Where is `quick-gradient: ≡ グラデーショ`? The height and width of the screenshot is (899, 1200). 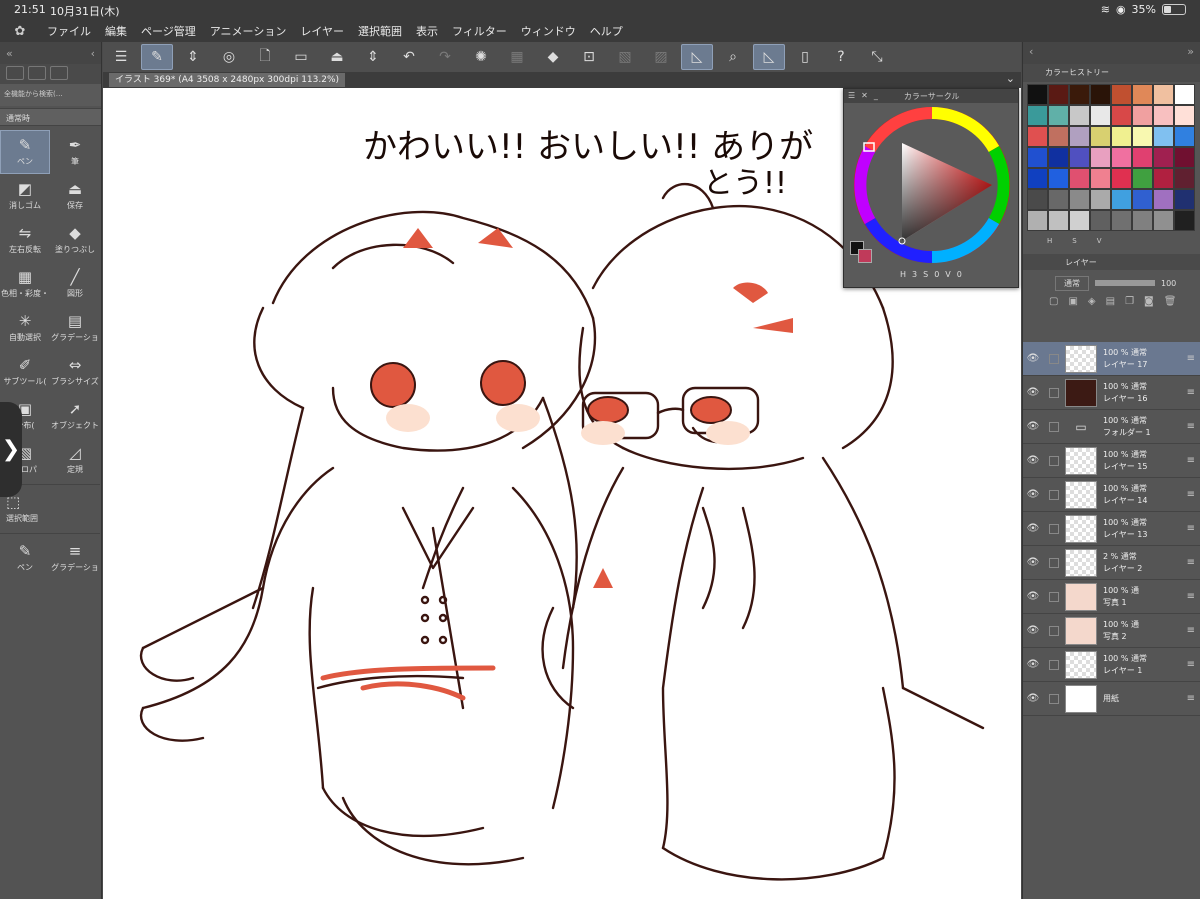 quick-gradient: ≡ グラデーショ is located at coordinates (75, 558).